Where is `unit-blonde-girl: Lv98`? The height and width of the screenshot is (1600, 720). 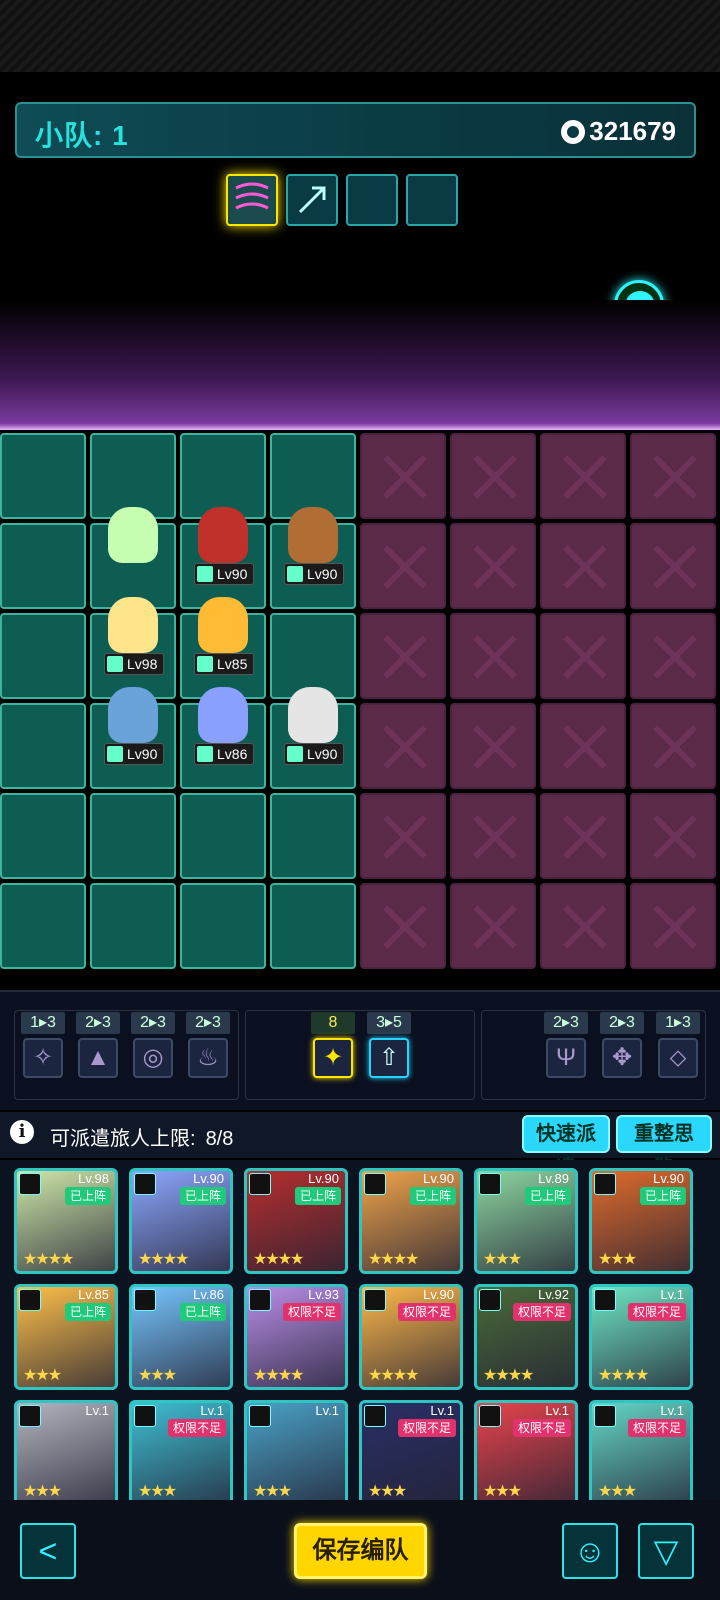
unit-blonde-girl: Lv98 is located at coordinates (133, 636).